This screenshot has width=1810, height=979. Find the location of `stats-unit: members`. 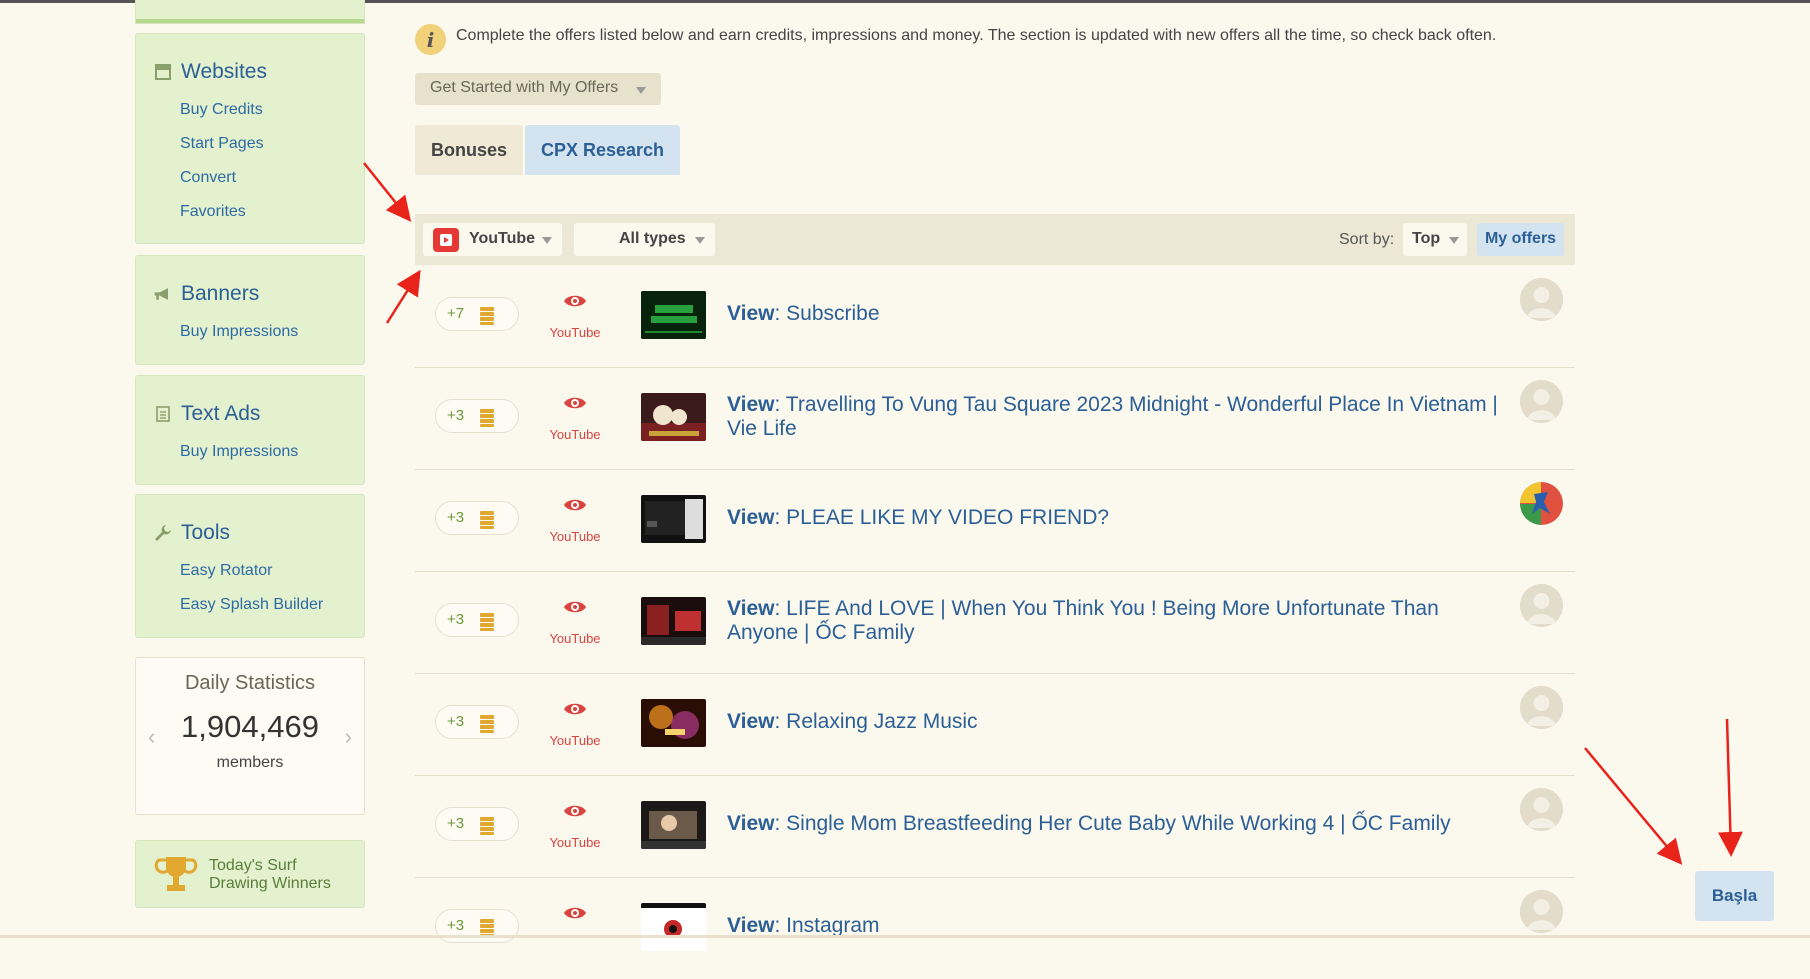

stats-unit: members is located at coordinates (250, 762).